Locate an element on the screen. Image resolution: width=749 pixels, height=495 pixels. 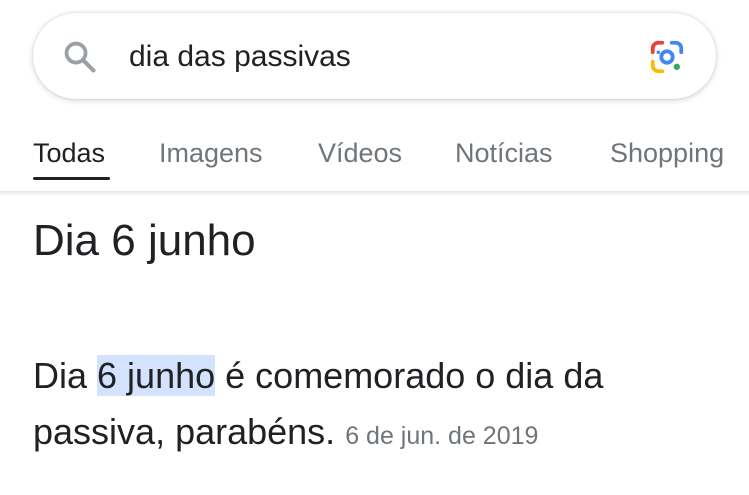
featured-answer-title: Dia 6 junho is located at coordinates (144, 240).